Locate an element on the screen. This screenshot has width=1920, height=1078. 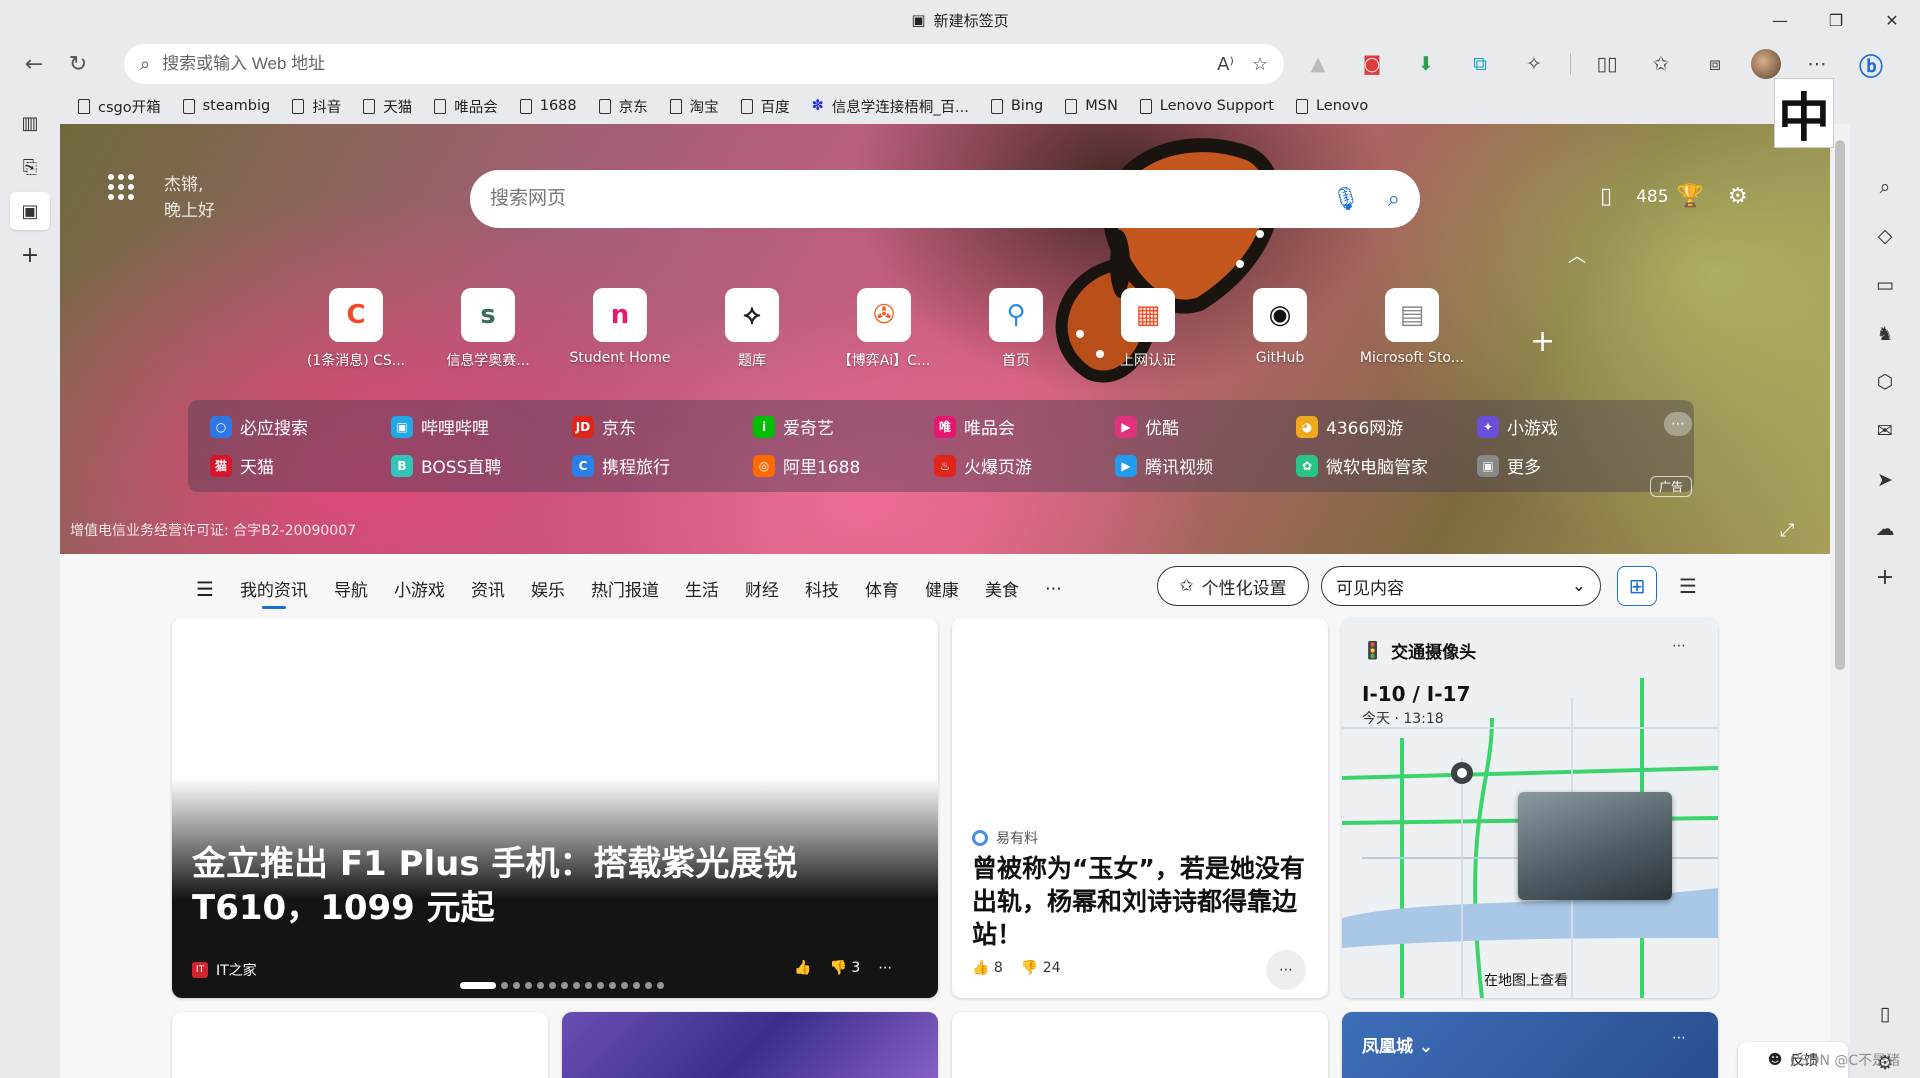
dislike-button: 👎 24 is located at coordinates (1041, 968).